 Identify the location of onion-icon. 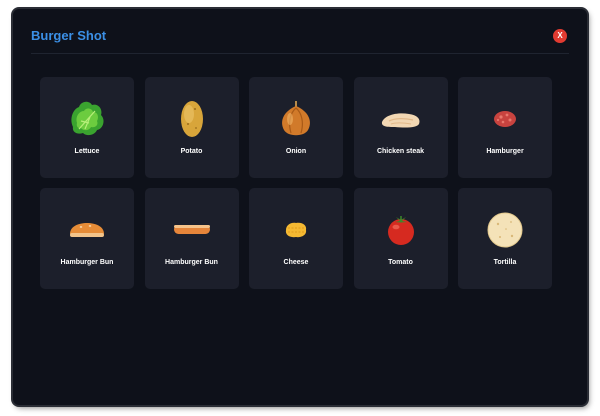
(296, 119).